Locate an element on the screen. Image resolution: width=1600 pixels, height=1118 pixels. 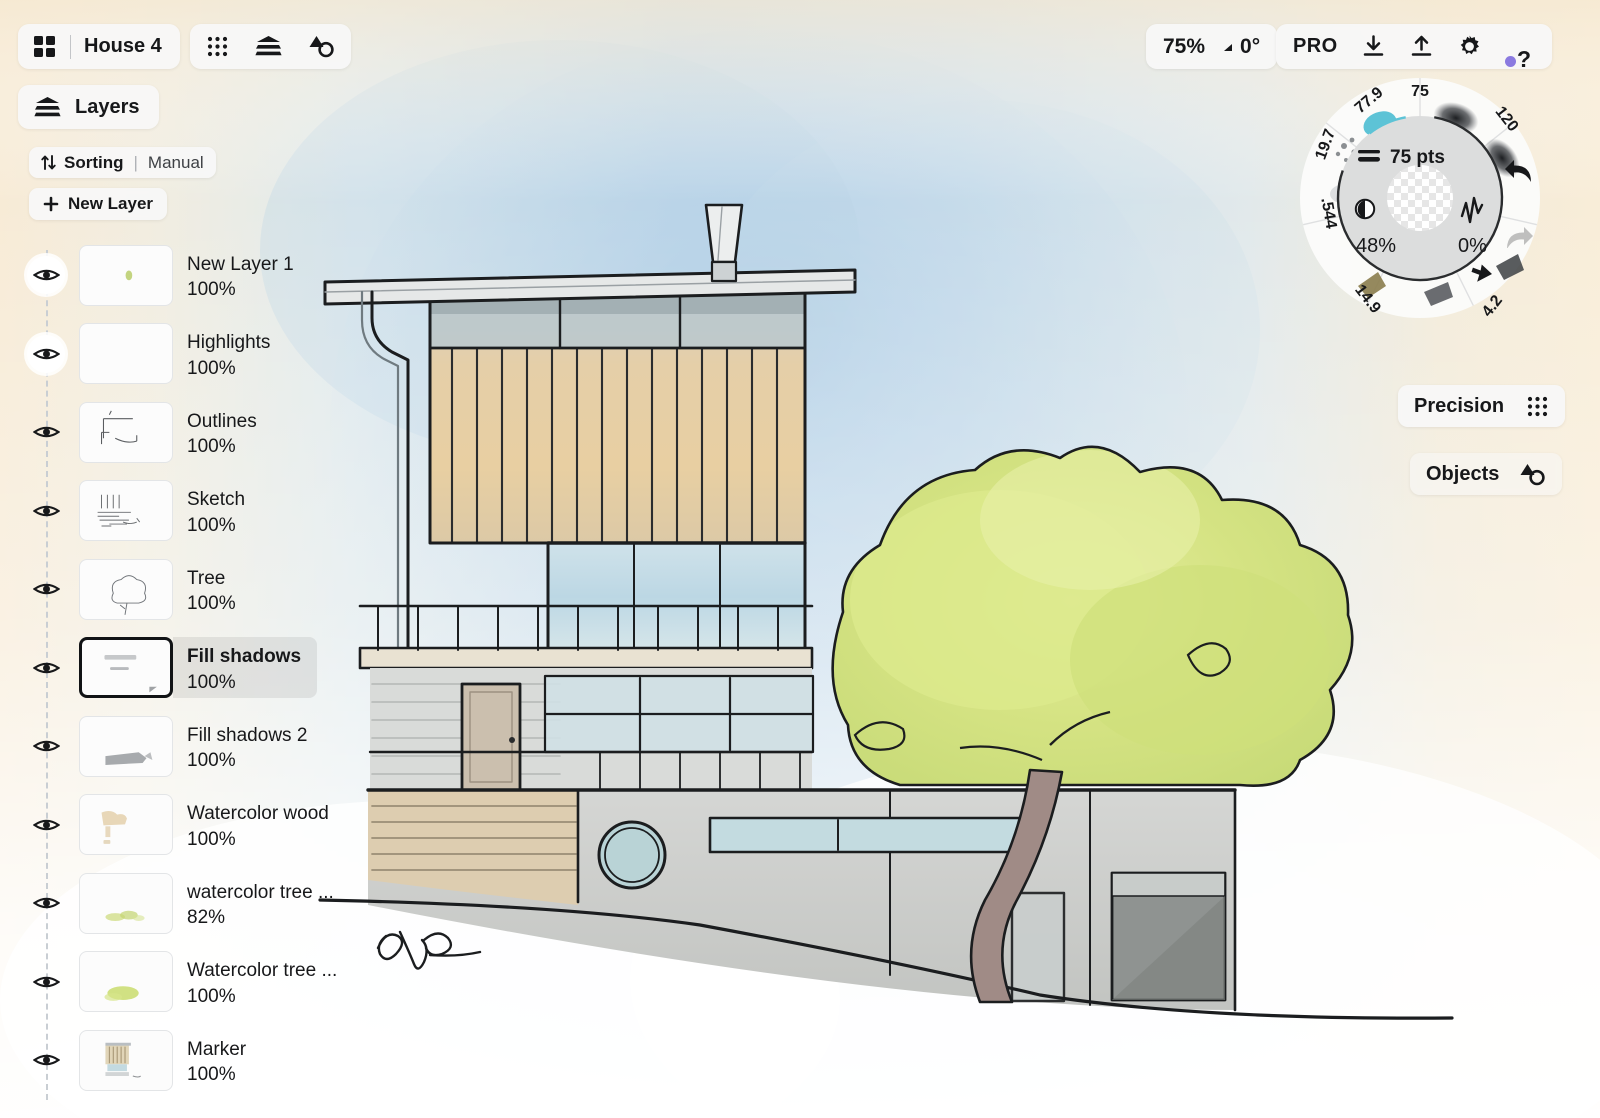
help-notification-badge is located at coordinates (1510, 61).